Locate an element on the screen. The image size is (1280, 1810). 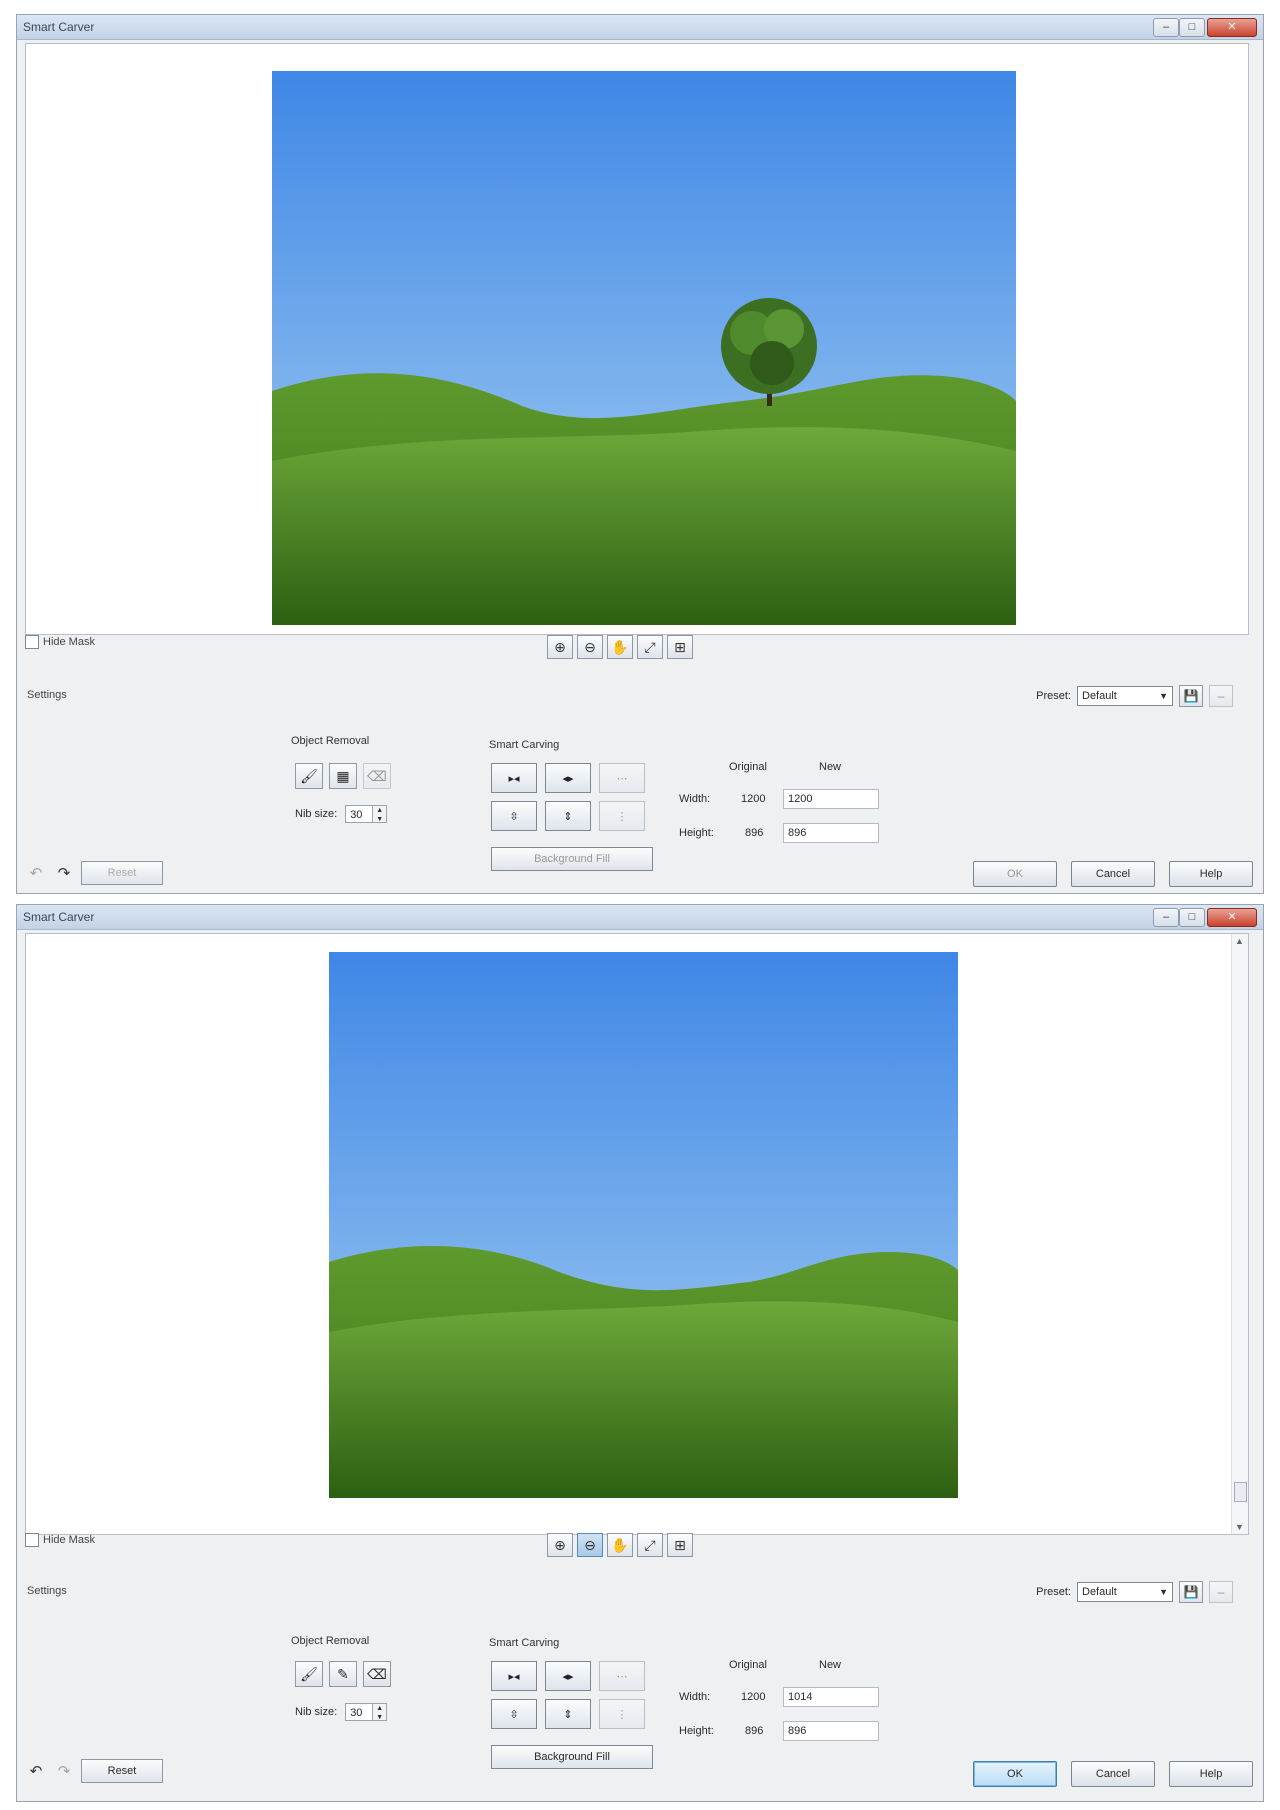
preset-value: Default is located at coordinates (1099, 1592).